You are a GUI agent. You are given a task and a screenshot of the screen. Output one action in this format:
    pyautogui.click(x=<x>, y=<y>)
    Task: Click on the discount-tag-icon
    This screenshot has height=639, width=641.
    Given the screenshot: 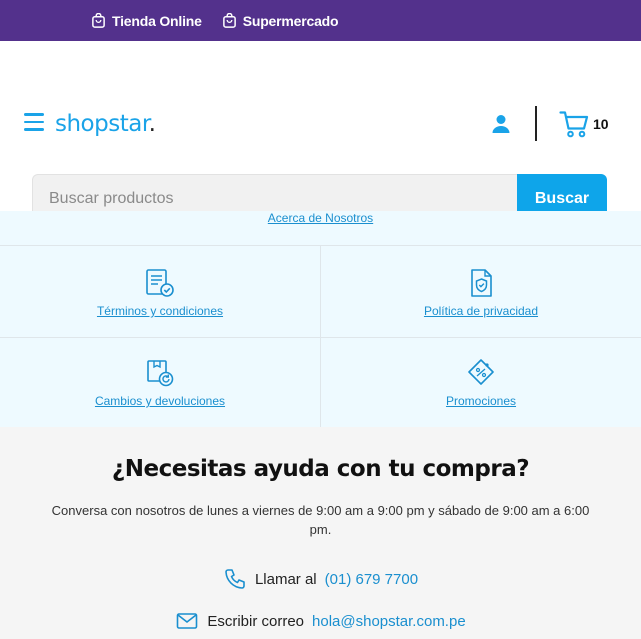 What is the action you would take?
    pyautogui.click(x=481, y=372)
    